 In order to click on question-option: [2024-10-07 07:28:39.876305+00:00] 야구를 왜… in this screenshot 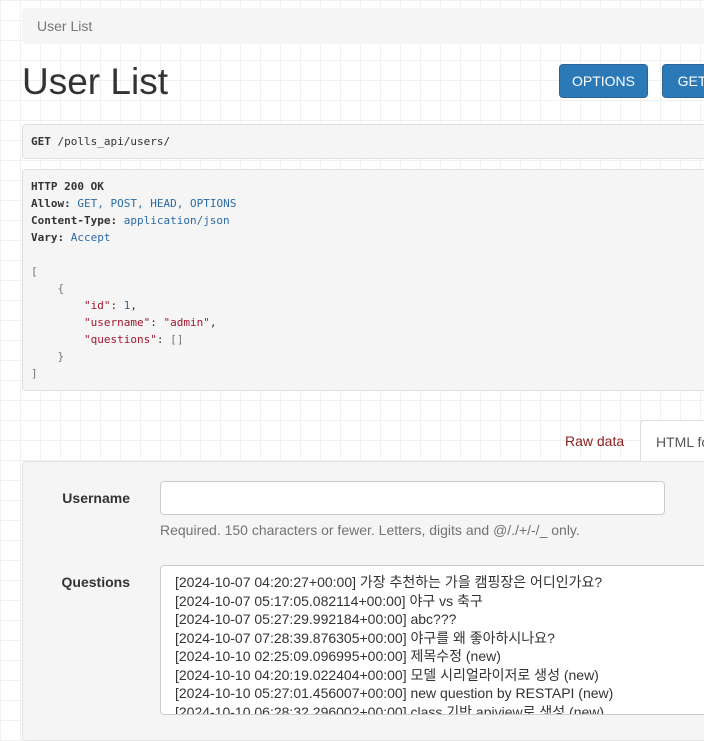, I will do `click(439, 638)`.